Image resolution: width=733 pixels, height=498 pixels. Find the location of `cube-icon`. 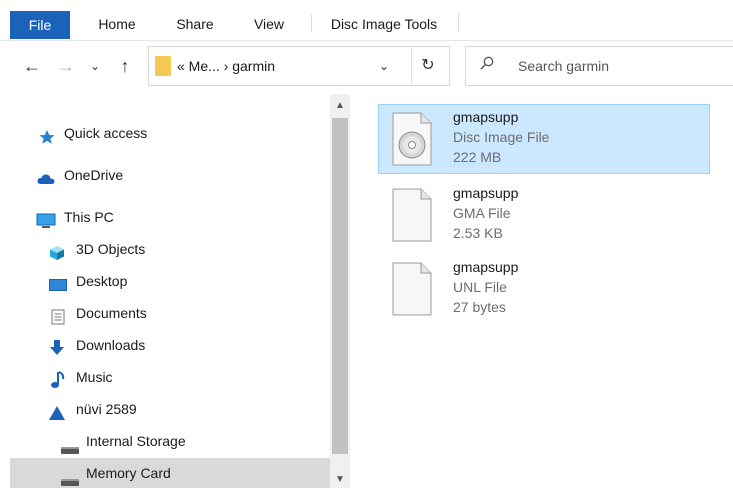

cube-icon is located at coordinates (57, 250).